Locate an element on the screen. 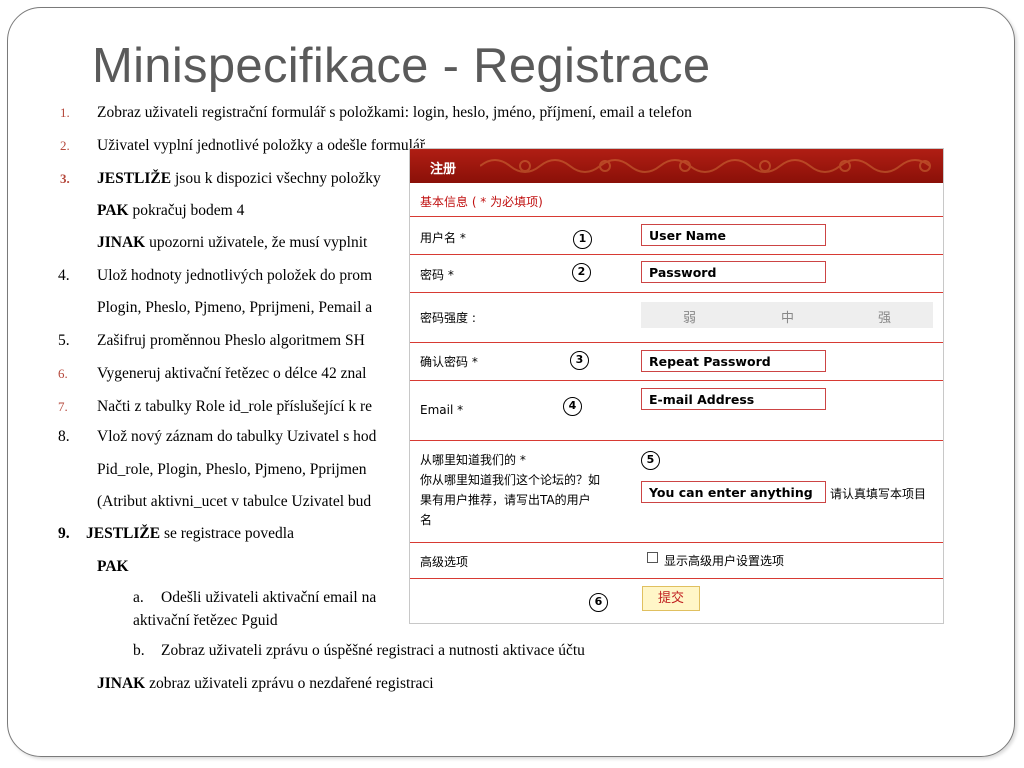  confirm-input: Repeat Password is located at coordinates (733, 361).